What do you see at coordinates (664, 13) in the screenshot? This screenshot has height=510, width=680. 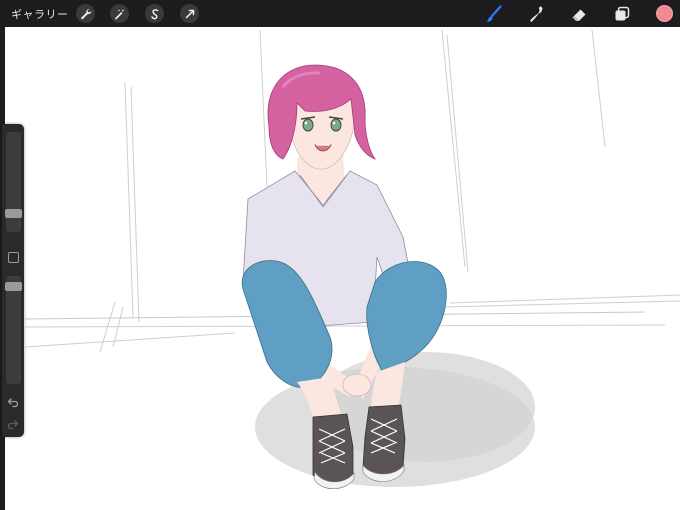 I see `color-swatch` at bounding box center [664, 13].